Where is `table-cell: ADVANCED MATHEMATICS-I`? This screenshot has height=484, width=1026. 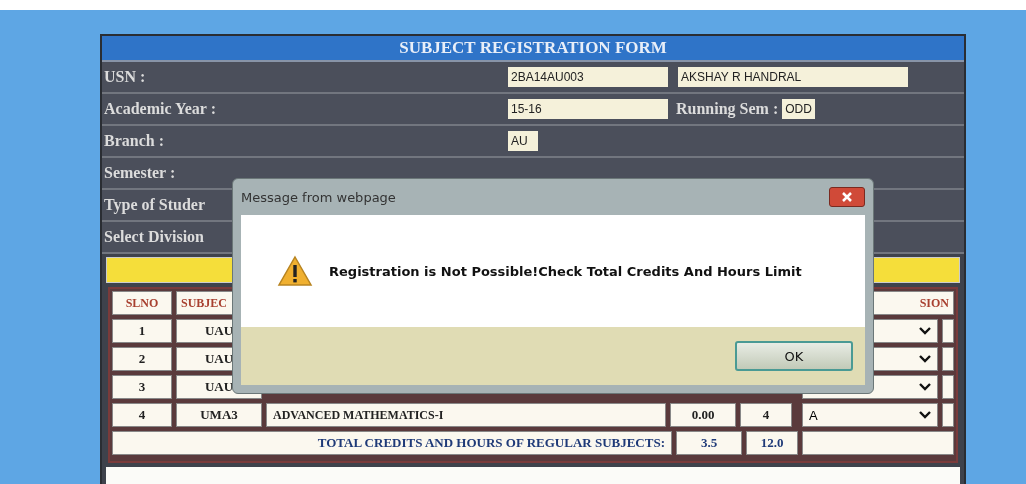
table-cell: ADVANCED MATHEMATICS-I is located at coordinates (466, 415).